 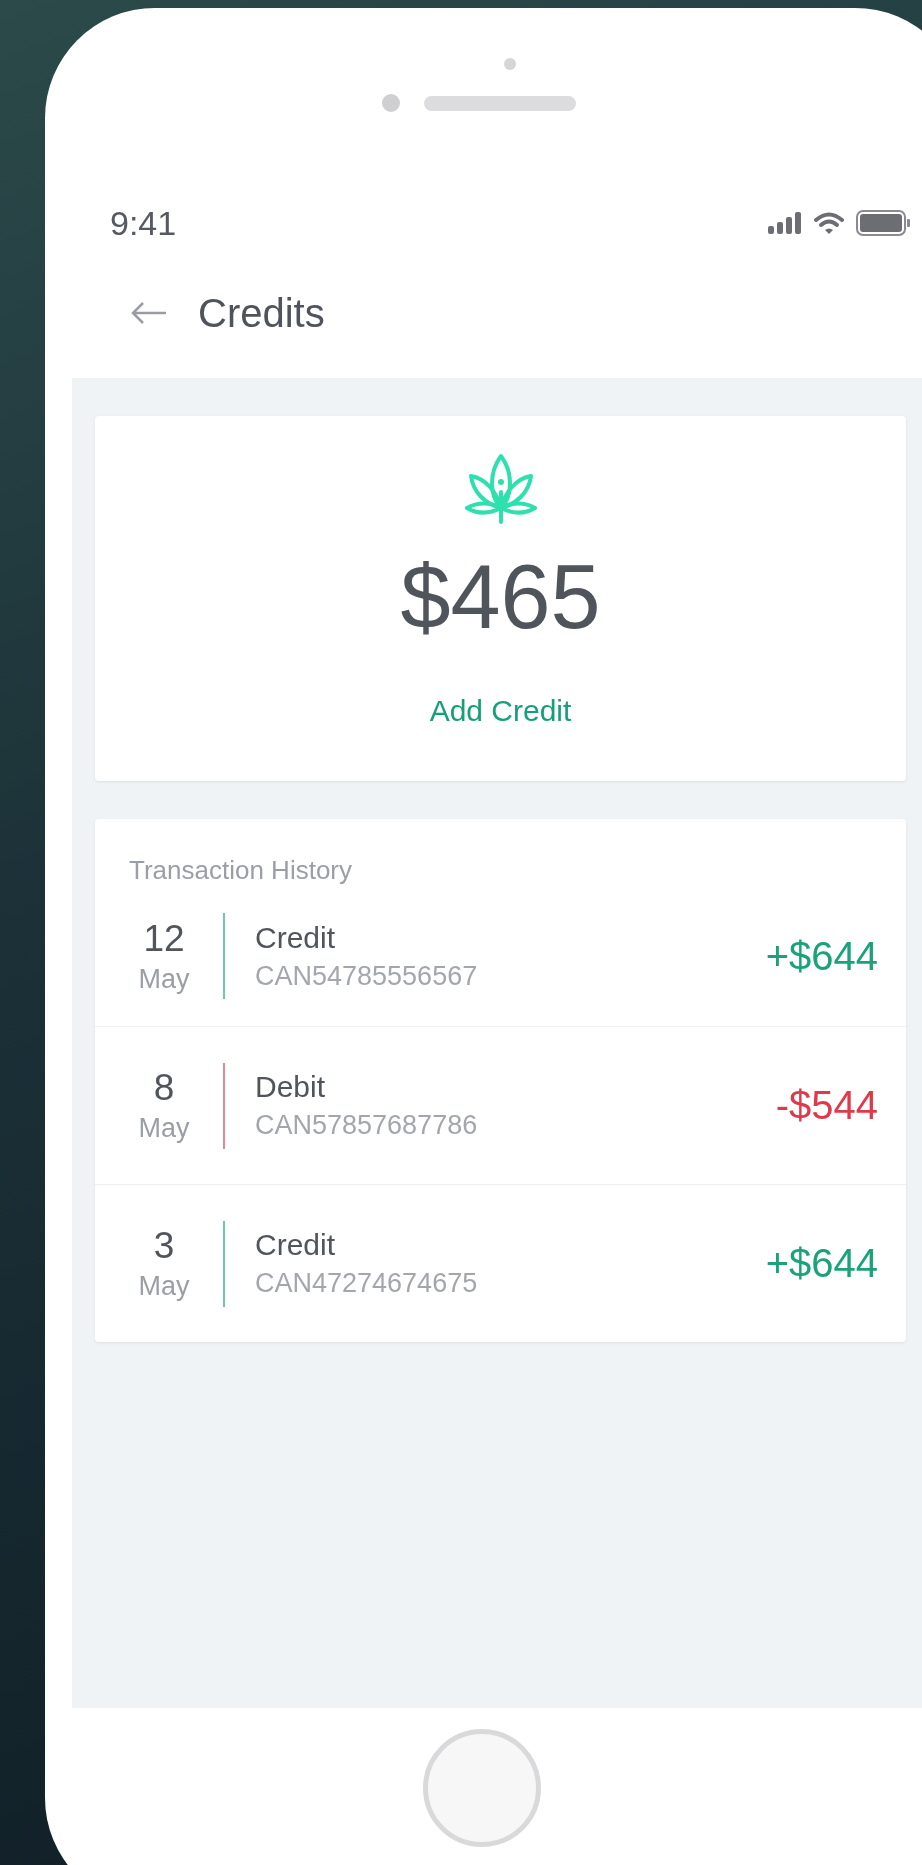 I want to click on screen-title: Credits, so click(x=261, y=313).